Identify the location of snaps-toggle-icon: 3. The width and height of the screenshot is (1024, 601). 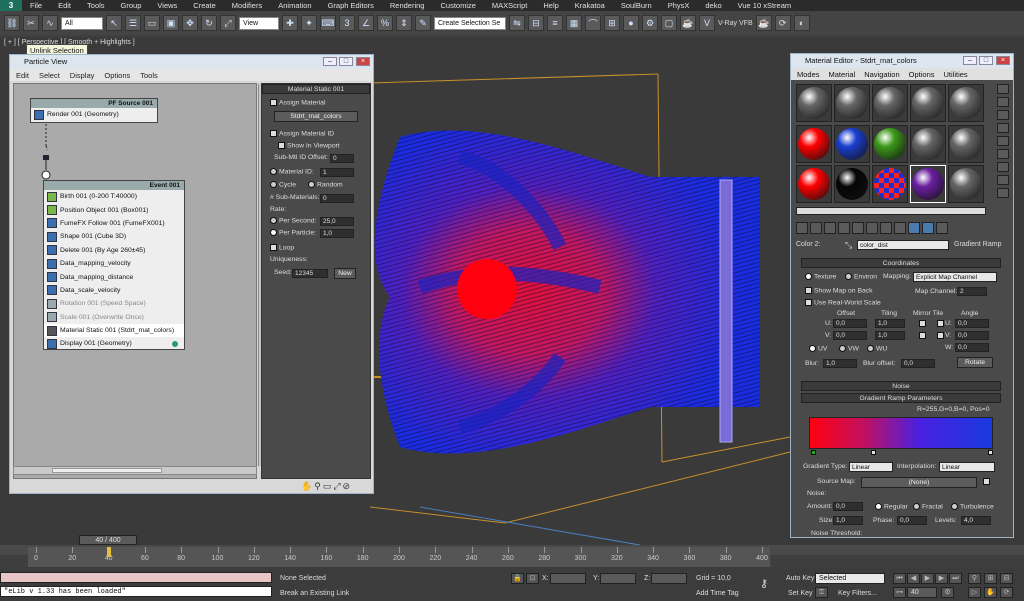
(347, 23).